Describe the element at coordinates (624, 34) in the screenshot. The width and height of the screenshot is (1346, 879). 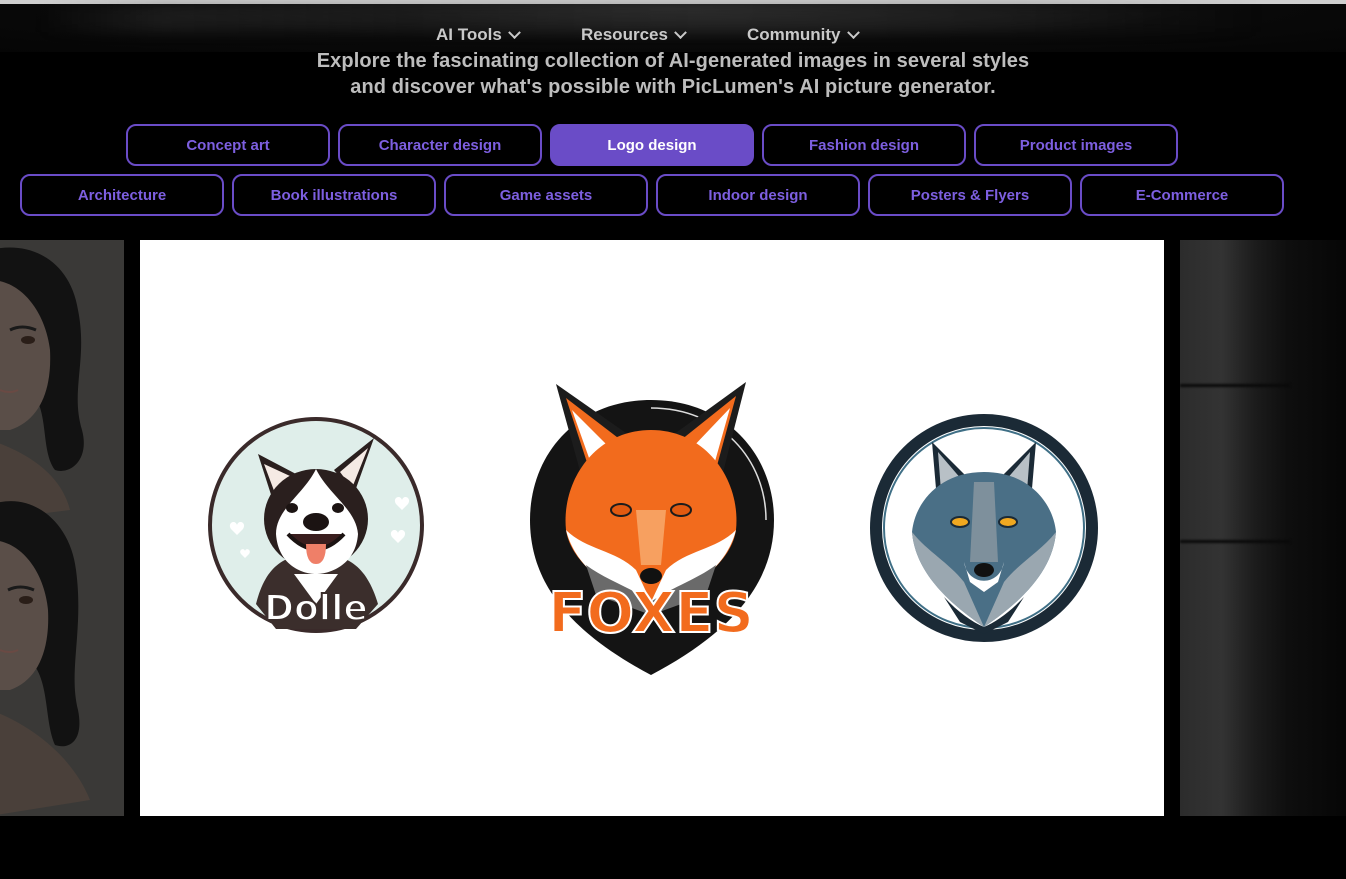
I see `nav-label: Resources` at that location.